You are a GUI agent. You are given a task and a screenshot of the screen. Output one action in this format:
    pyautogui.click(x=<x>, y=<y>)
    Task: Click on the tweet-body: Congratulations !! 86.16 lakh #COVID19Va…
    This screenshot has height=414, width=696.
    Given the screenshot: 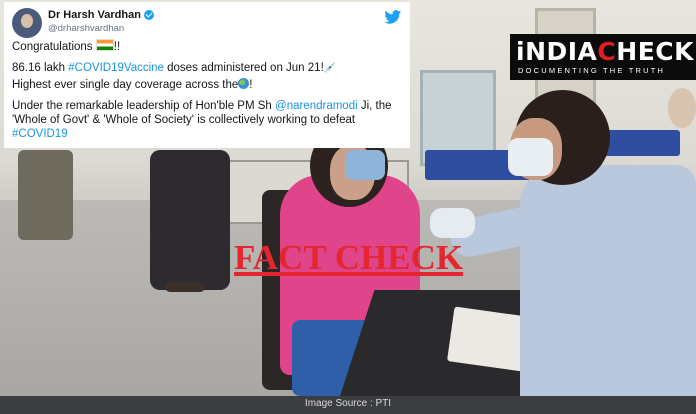 What is the action you would take?
    pyautogui.click(x=209, y=91)
    